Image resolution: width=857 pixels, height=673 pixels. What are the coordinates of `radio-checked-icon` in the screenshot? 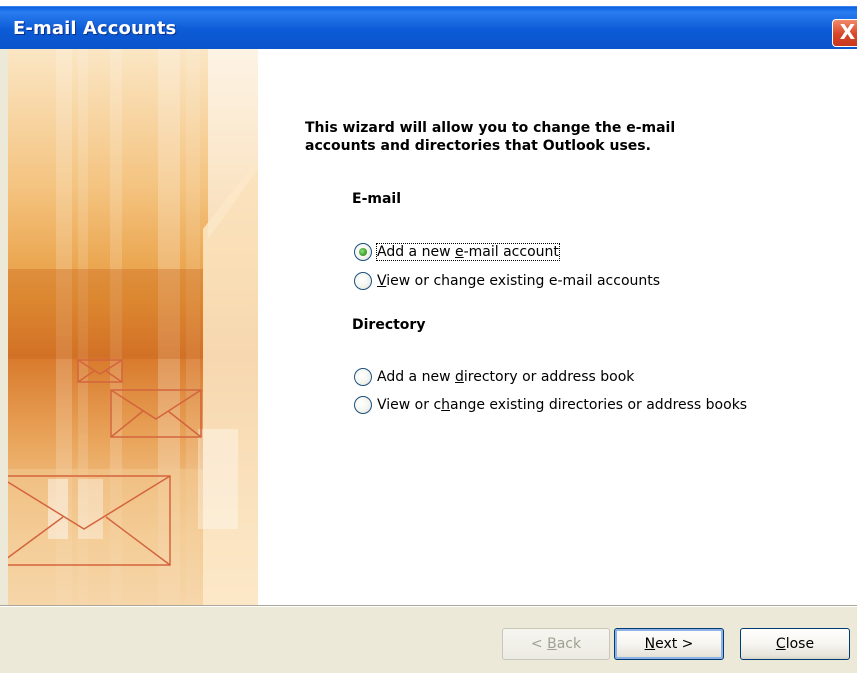 It's located at (363, 252).